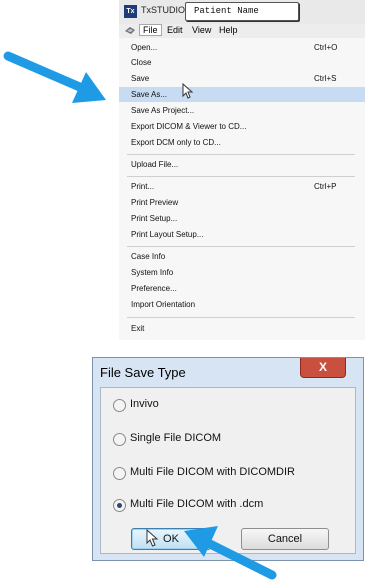 Image resolution: width=365 pixels, height=584 pixels. I want to click on menu-item-label: Close, so click(141, 62).